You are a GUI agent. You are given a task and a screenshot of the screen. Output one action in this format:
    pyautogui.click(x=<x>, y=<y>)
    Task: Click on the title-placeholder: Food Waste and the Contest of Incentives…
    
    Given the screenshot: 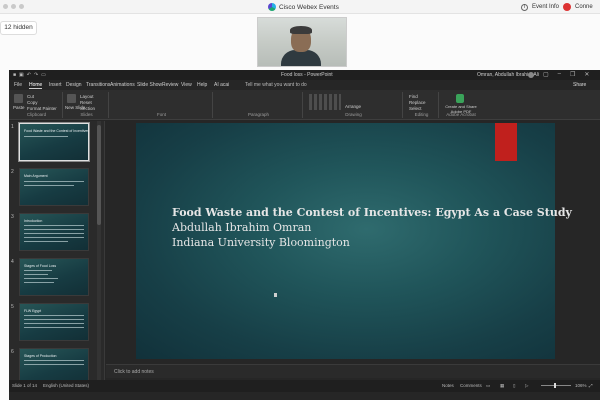 What is the action you would take?
    pyautogui.click(x=372, y=227)
    